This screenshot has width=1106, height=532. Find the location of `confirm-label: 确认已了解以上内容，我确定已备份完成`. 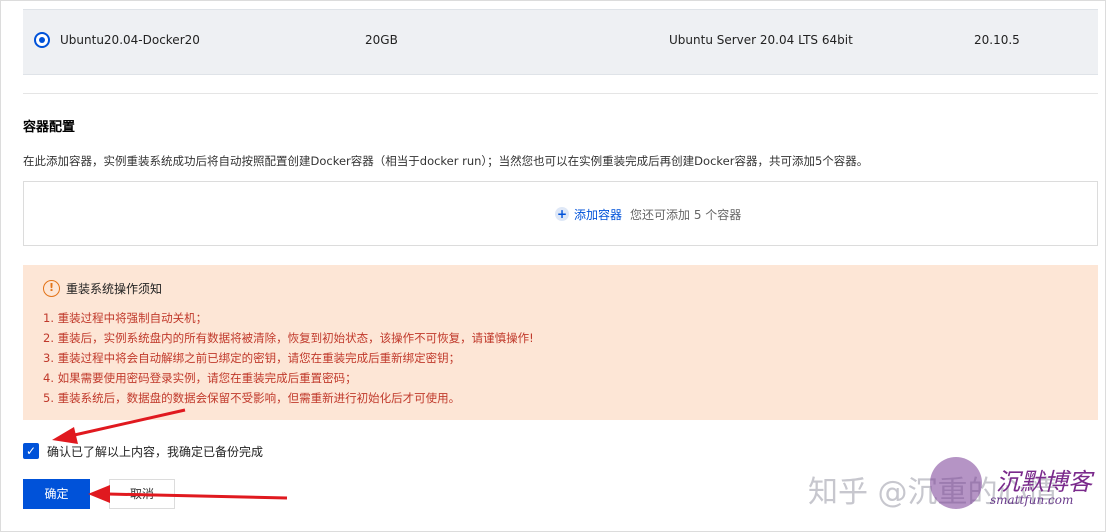

confirm-label: 确认已了解以上内容，我确定已备份完成 is located at coordinates (155, 451).